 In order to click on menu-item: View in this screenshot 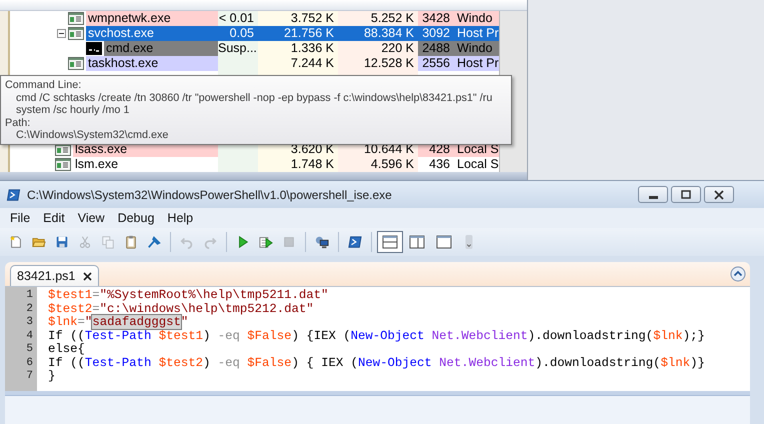, I will do `click(92, 218)`.